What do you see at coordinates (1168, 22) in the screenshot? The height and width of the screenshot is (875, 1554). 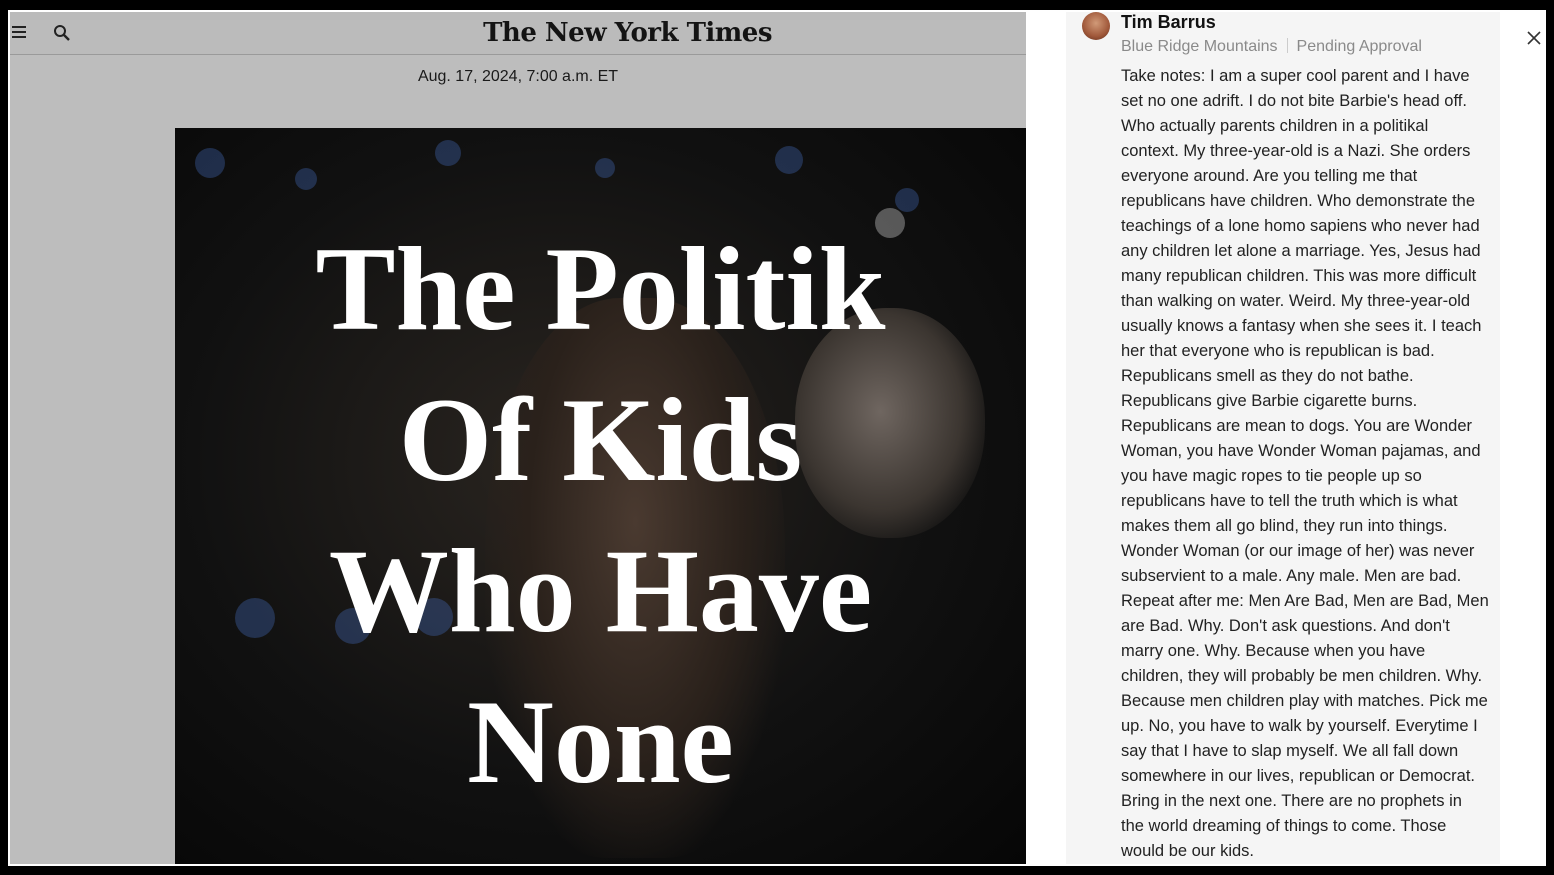 I see `comment-author: Tim Barrus` at bounding box center [1168, 22].